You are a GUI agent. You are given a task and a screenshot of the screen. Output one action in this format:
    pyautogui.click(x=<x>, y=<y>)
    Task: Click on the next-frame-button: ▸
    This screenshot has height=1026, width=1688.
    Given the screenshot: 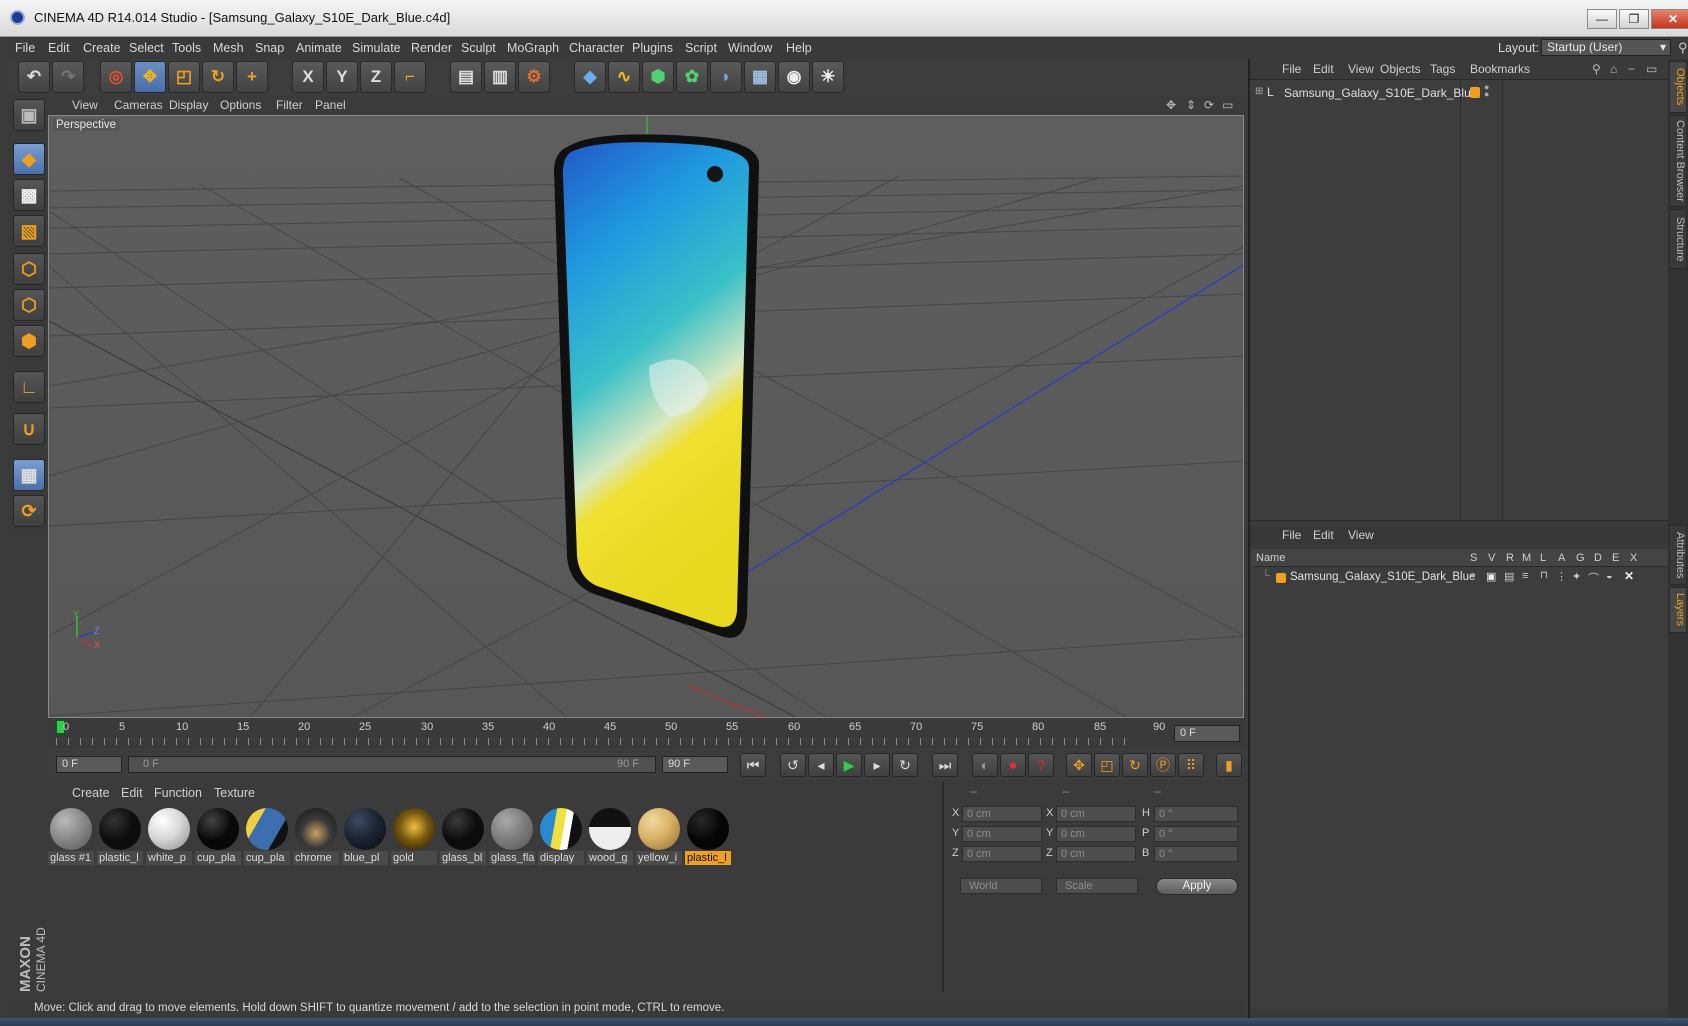 What is the action you would take?
    pyautogui.click(x=877, y=765)
    